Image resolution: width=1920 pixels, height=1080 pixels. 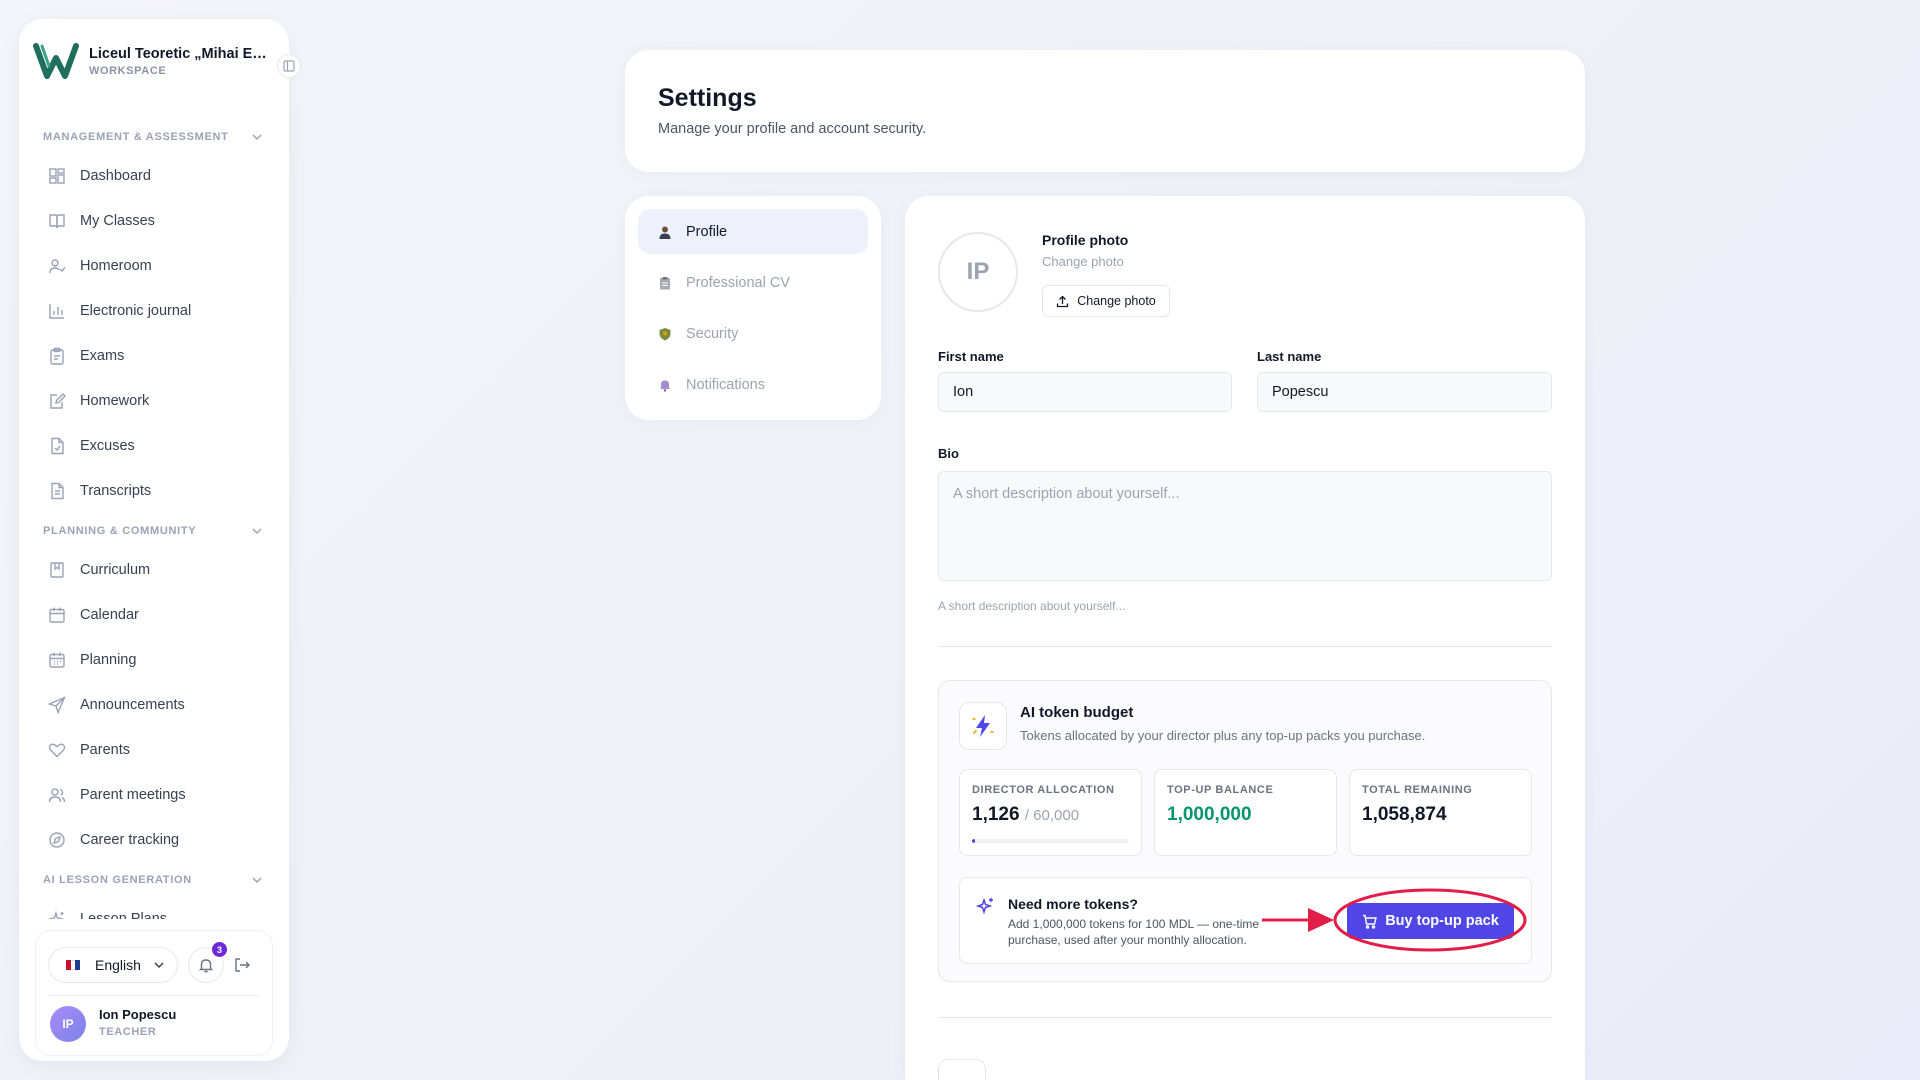 I want to click on topup-balance-value: 1,000,000, so click(x=1209, y=814).